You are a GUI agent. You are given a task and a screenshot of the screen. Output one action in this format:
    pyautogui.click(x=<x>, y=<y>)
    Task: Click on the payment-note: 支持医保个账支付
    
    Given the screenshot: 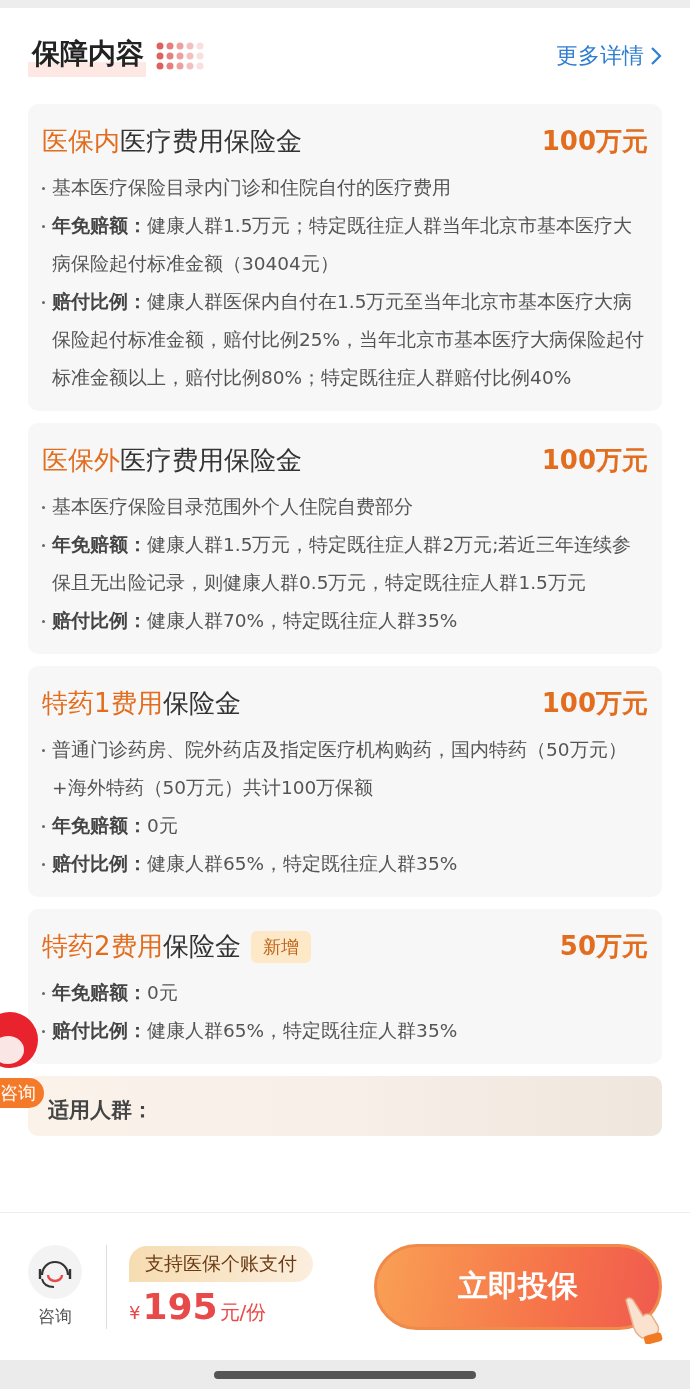 What is the action you would take?
    pyautogui.click(x=221, y=1264)
    